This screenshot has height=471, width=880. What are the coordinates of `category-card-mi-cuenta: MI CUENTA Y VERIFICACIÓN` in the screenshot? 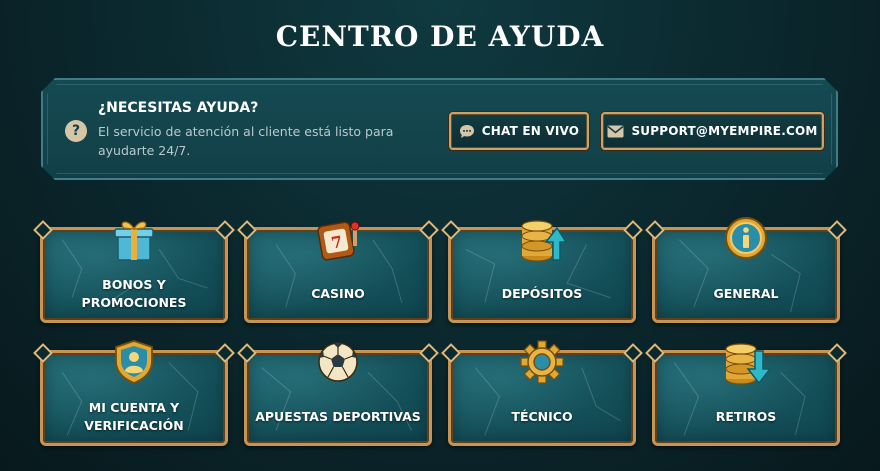 It's located at (134, 393).